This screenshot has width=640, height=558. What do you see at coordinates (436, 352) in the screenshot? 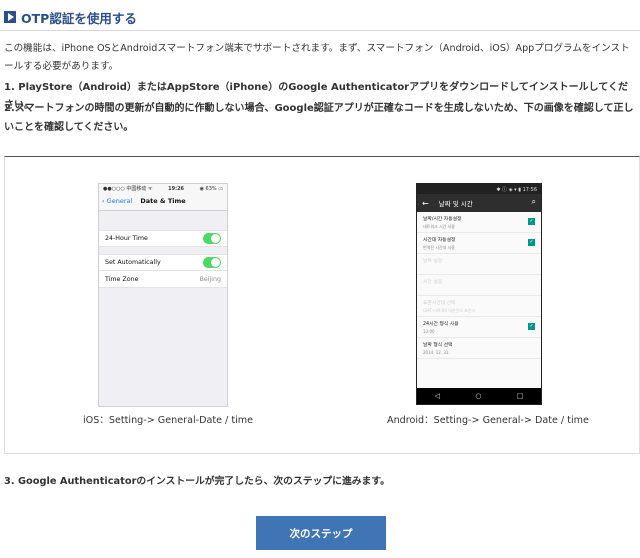
I see `list-item-subtitle: 2014. 12. 31.` at bounding box center [436, 352].